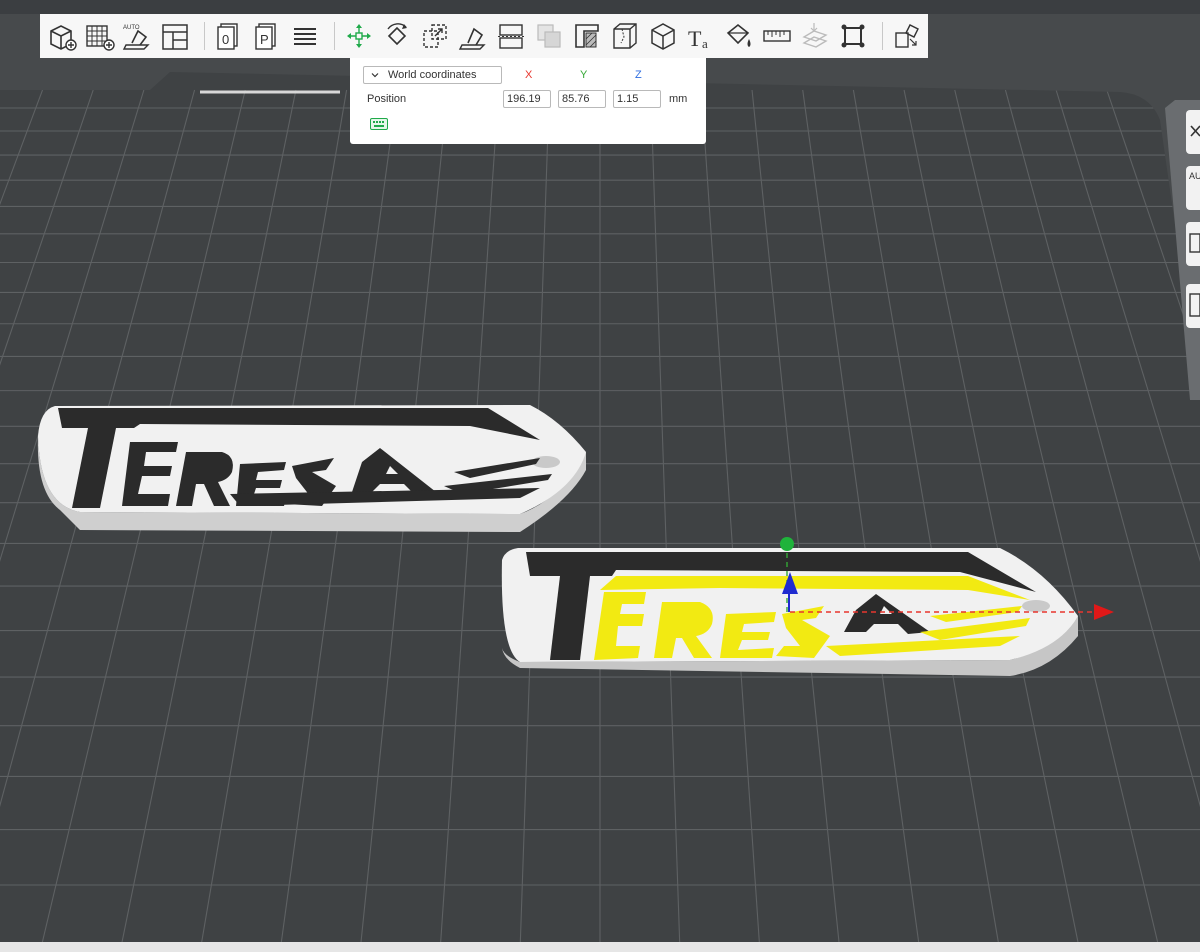 This screenshot has height=952, width=1200. Describe the element at coordinates (637, 99) in the screenshot. I see `position-z-input` at that location.